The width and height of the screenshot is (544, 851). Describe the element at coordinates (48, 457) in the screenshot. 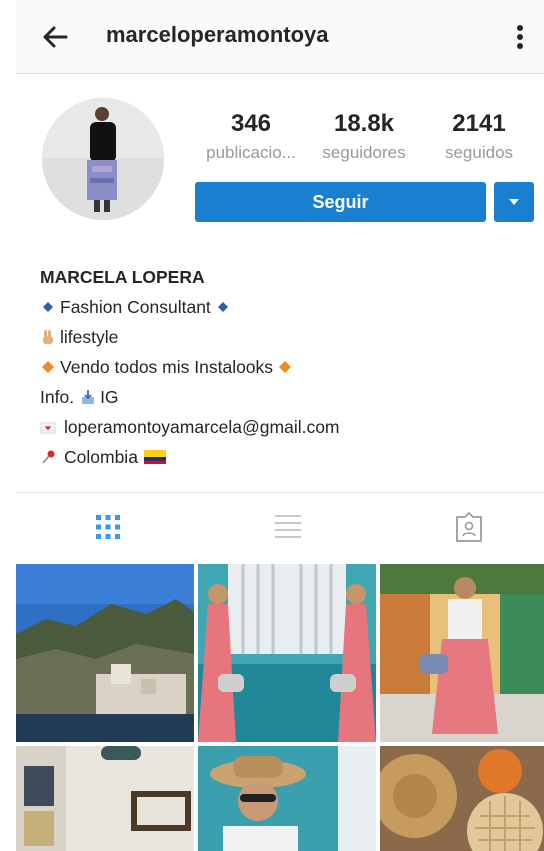

I see `pushpin-icon` at that location.